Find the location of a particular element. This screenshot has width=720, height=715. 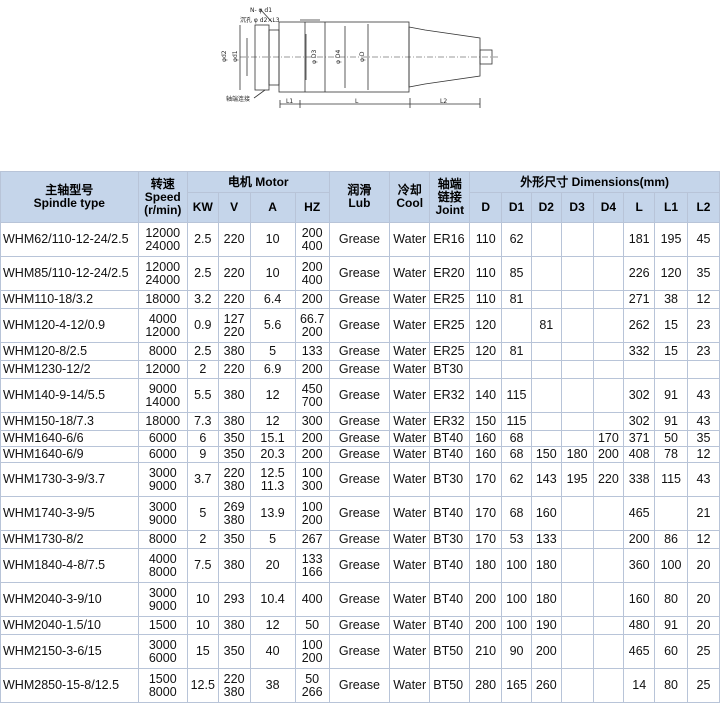

cell-speed: 3000 9000 is located at coordinates (162, 513).